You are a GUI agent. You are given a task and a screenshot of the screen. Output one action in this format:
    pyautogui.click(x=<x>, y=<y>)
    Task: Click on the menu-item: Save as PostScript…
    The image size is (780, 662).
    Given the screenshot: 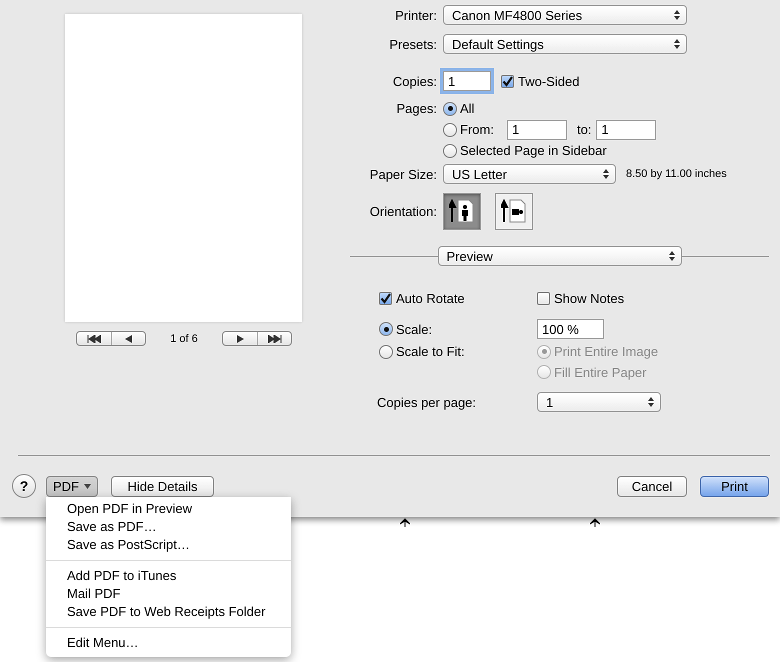 What is the action you would take?
    pyautogui.click(x=168, y=545)
    